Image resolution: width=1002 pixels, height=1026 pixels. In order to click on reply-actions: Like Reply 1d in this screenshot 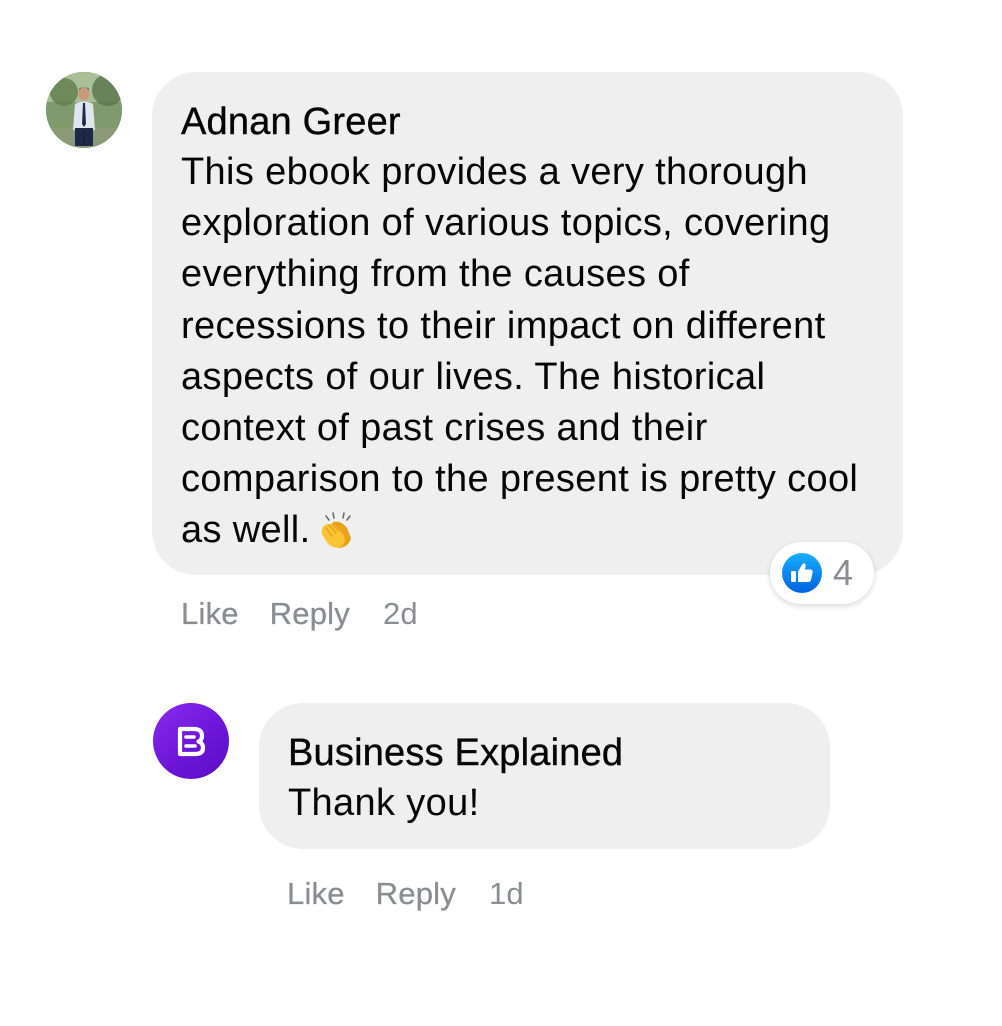, I will do `click(405, 894)`.